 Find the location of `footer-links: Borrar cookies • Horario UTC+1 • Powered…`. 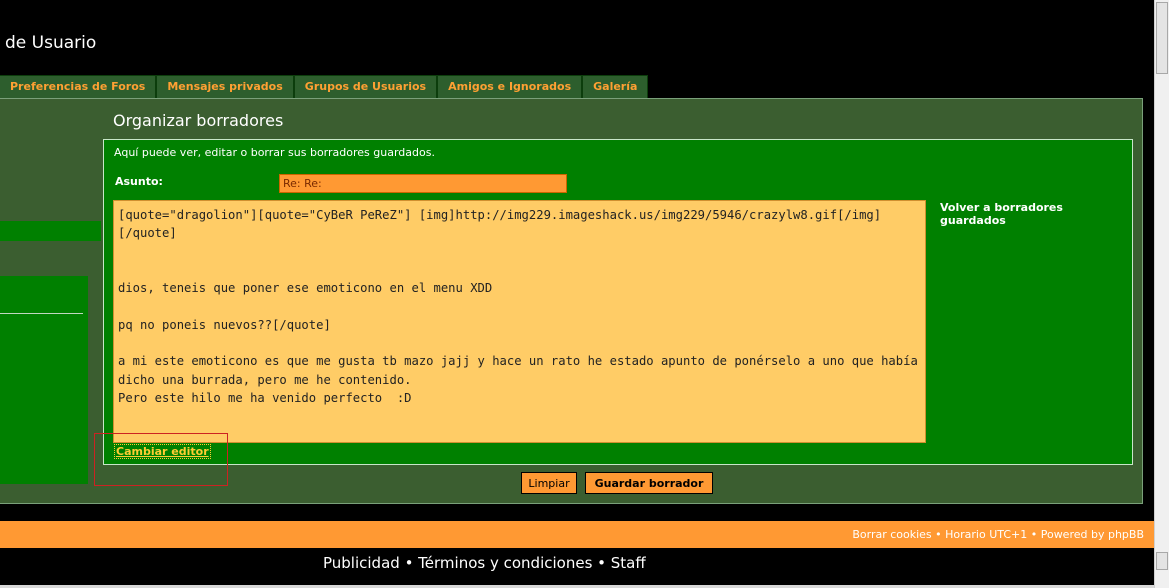

footer-links: Borrar cookies • Horario UTC+1 • Powered… is located at coordinates (998, 534).